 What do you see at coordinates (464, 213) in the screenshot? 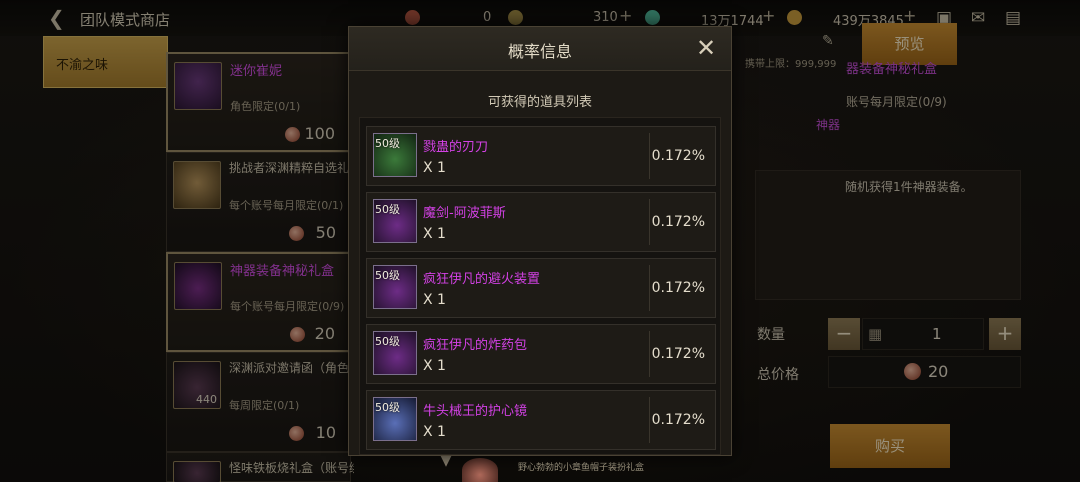
I see `item-name: 魔剑-阿波菲斯` at bounding box center [464, 213].